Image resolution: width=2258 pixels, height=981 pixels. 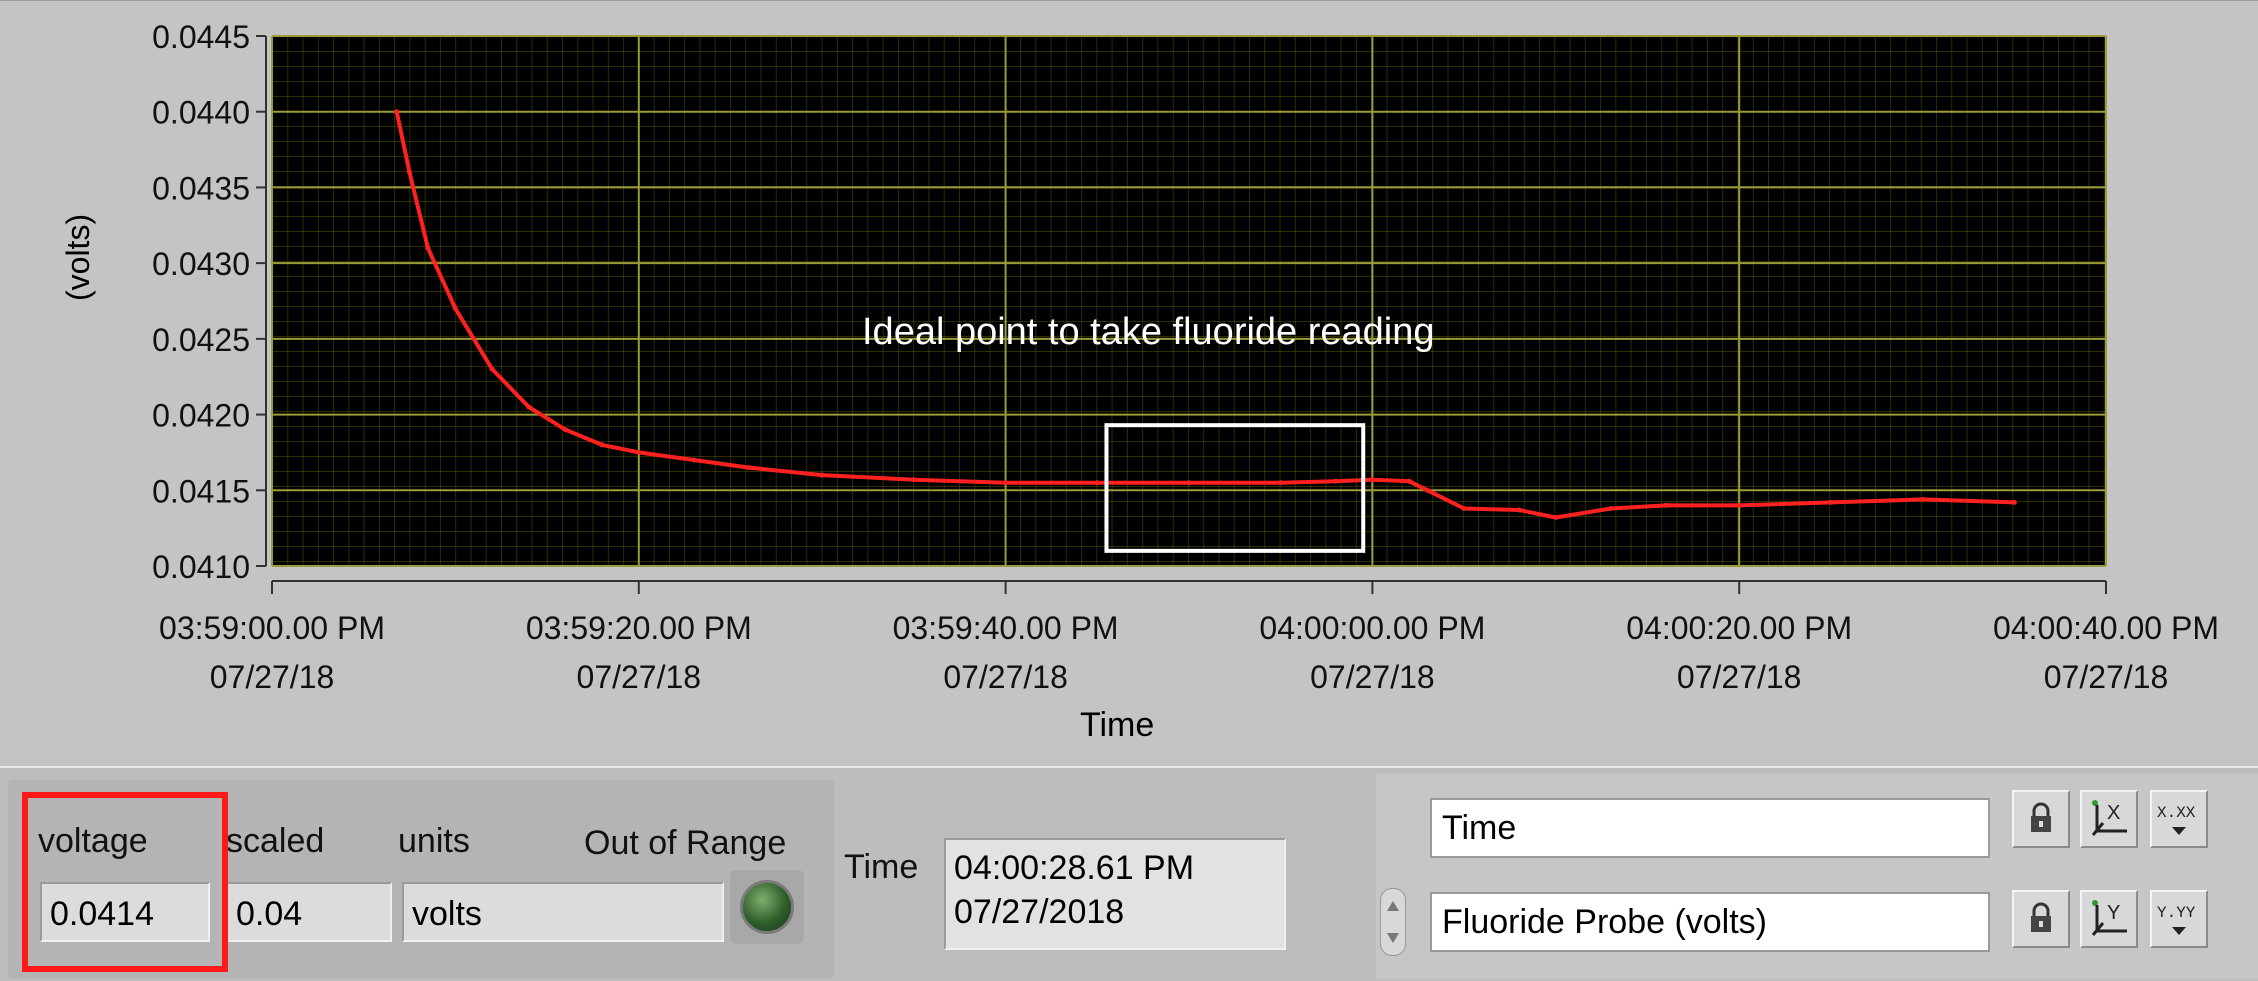 I want to click on y-format-button: Y.YY, so click(x=2179, y=919).